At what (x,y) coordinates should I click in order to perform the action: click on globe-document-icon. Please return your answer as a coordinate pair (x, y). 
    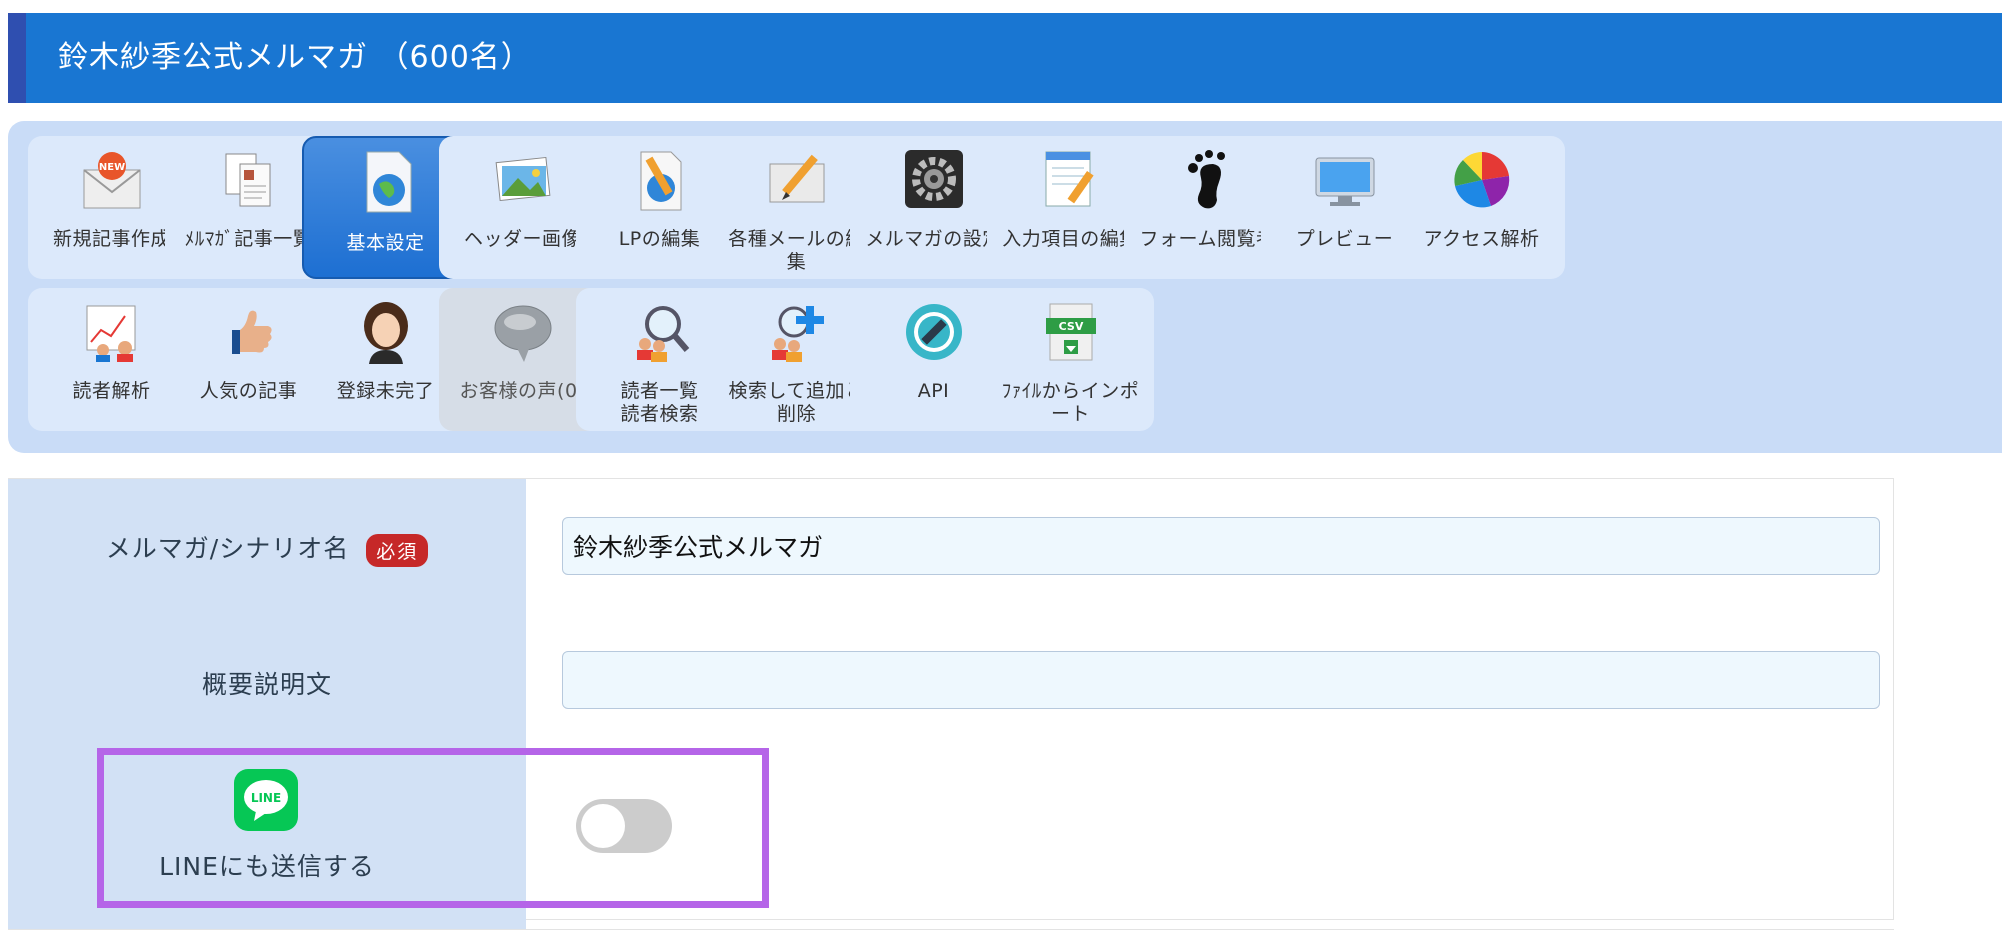
    Looking at the image, I should click on (389, 182).